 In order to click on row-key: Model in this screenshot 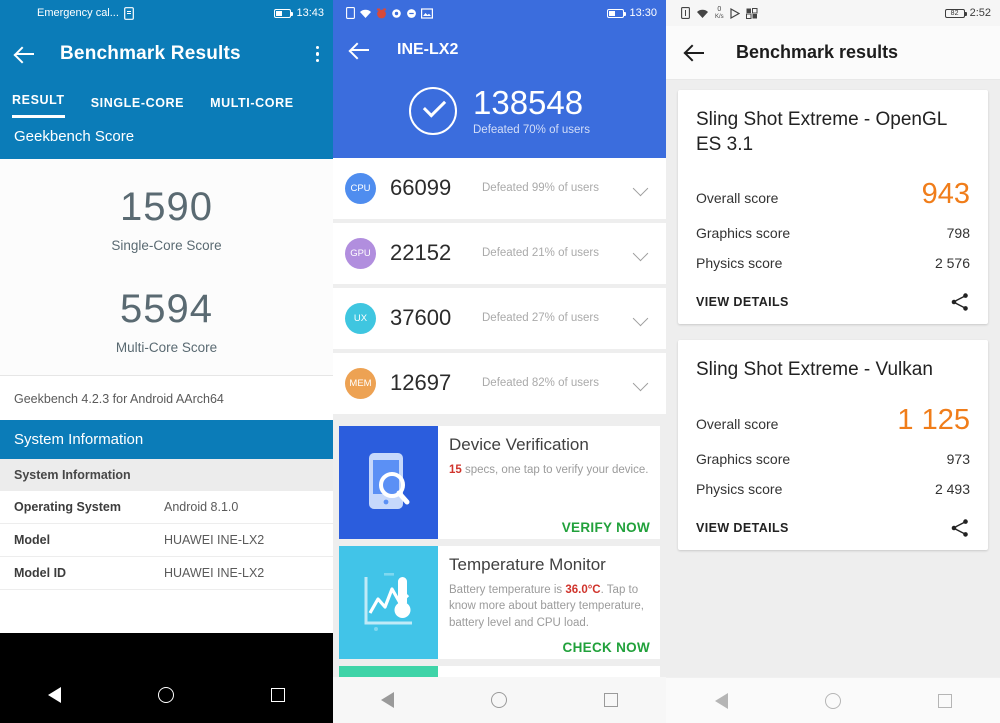, I will do `click(32, 540)`.